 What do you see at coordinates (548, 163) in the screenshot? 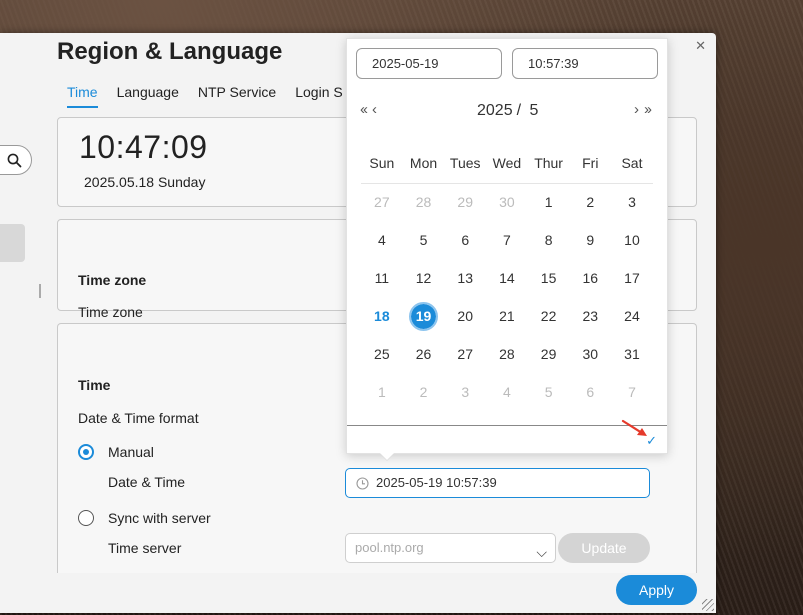
I see `weekday-label: Thur` at bounding box center [548, 163].